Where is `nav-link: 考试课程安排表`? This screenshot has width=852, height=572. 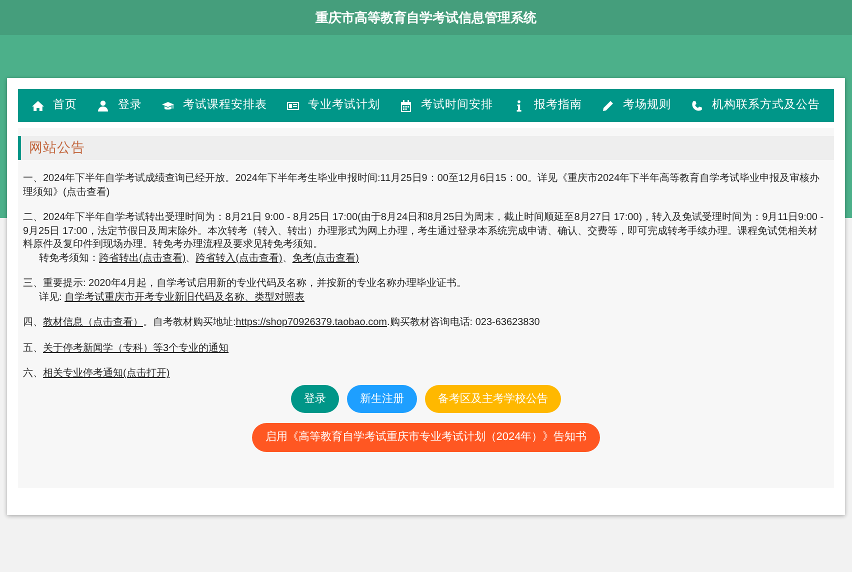 nav-link: 考试课程安排表 is located at coordinates (214, 105).